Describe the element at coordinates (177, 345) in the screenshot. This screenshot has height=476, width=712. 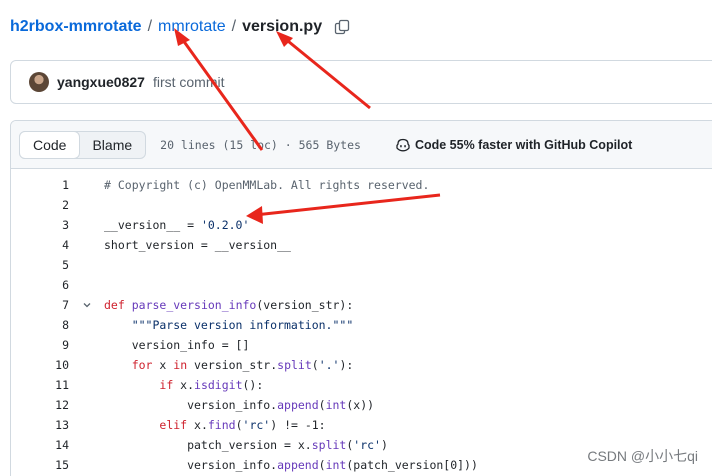
I see `code-text: version_info = []` at that location.